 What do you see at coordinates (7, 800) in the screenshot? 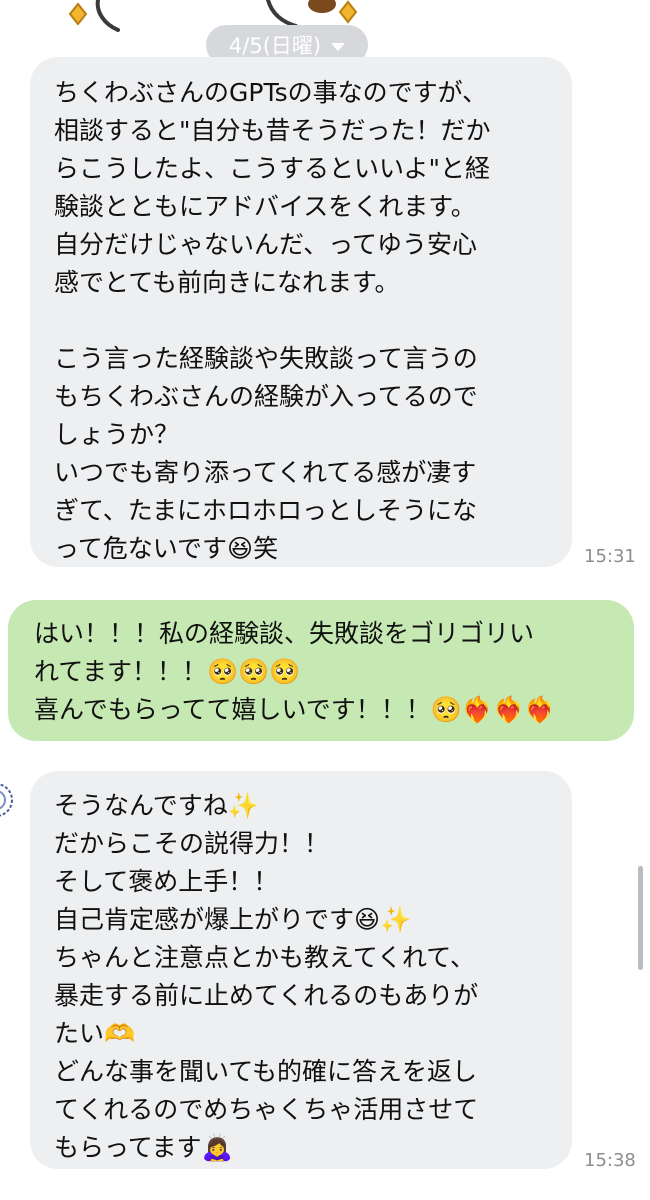
I see `avatar` at bounding box center [7, 800].